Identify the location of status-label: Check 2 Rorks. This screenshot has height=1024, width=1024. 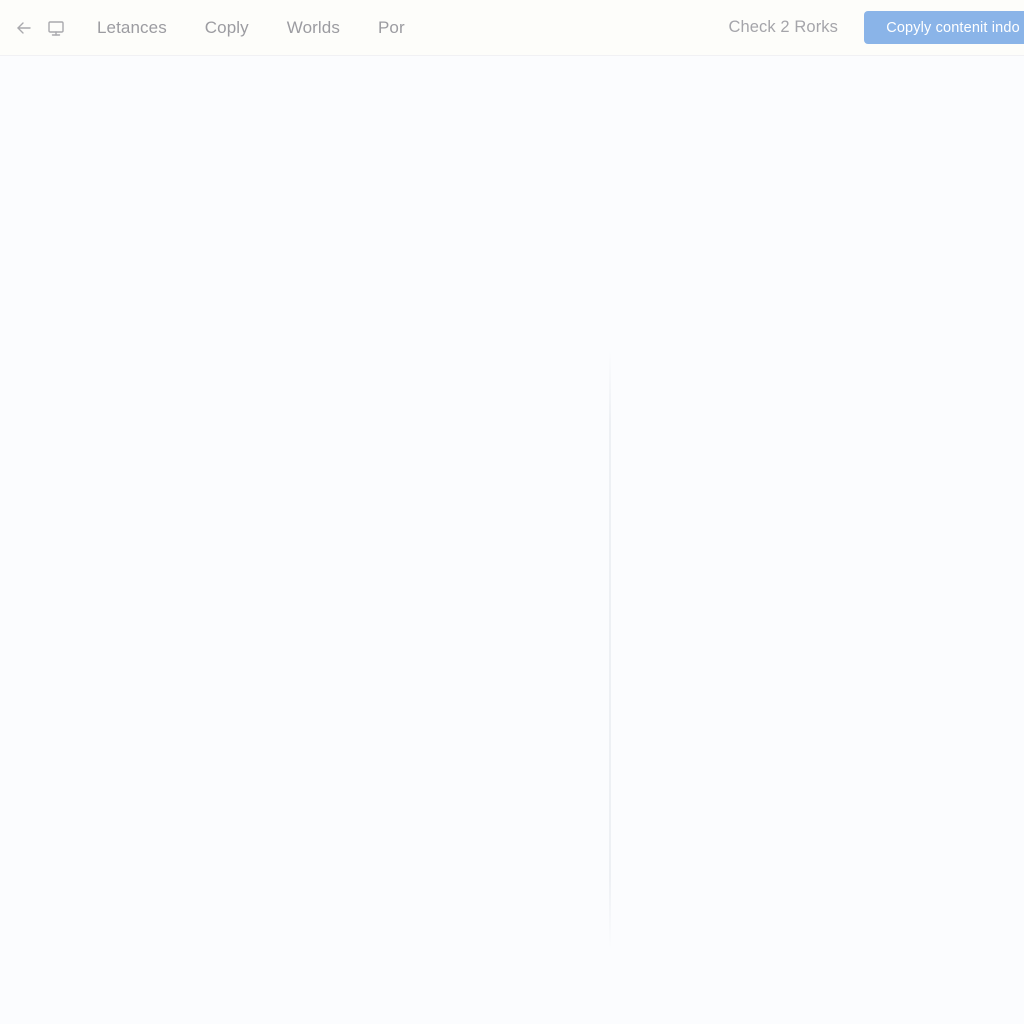
(783, 27).